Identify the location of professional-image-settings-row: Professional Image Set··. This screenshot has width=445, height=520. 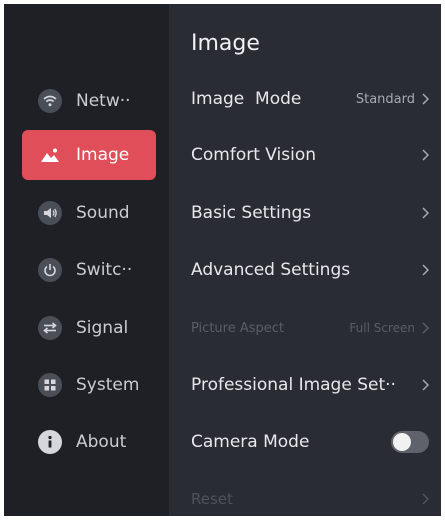
(310, 385).